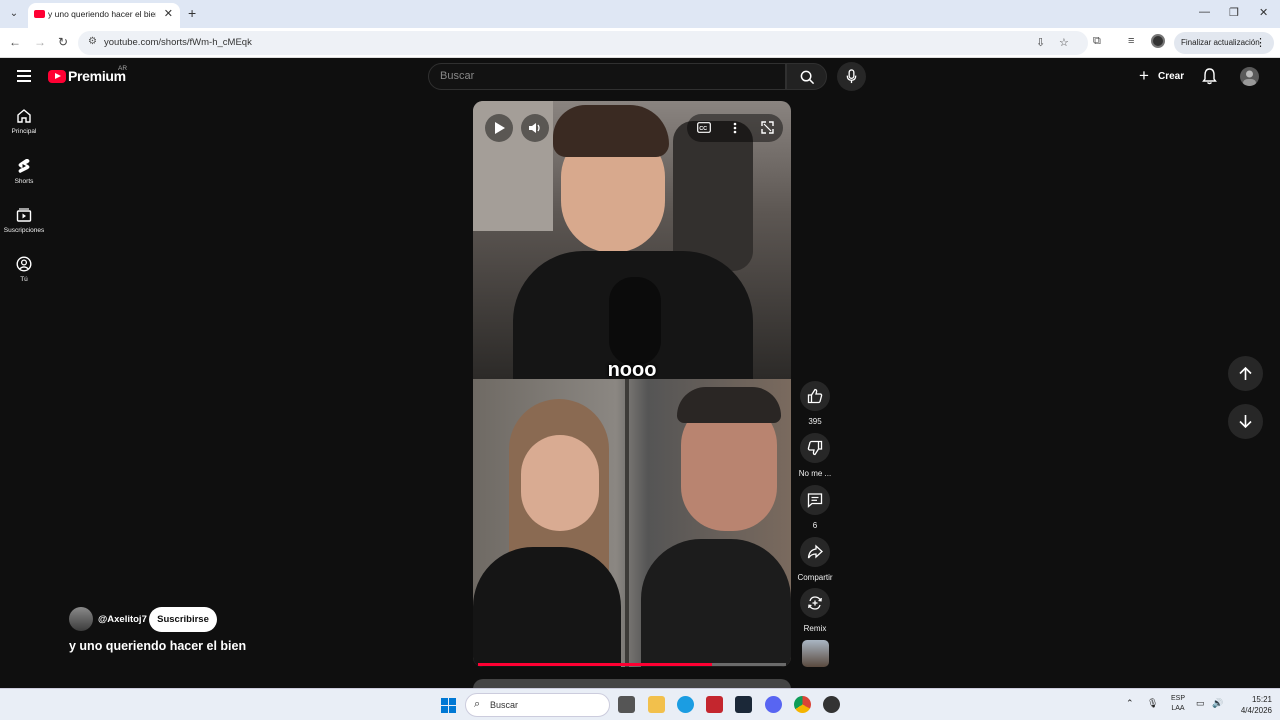 The height and width of the screenshot is (720, 1280). I want to click on search-icon, so click(807, 77).